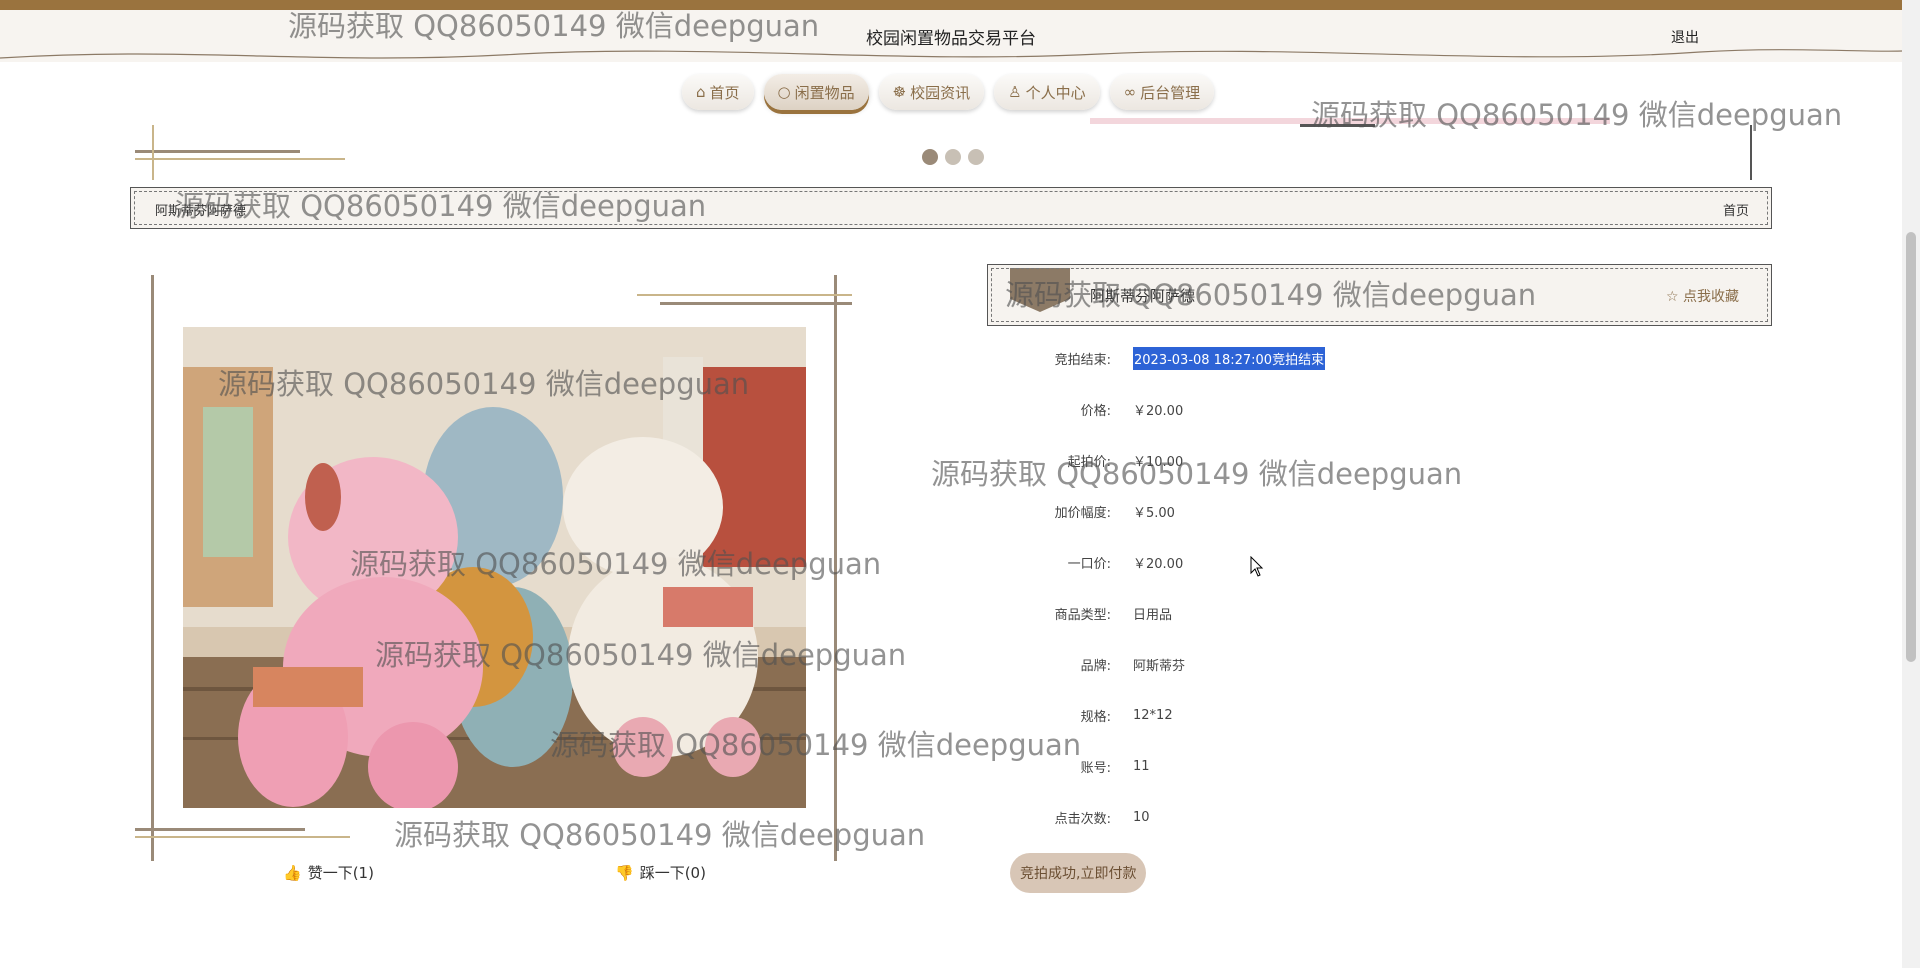 This screenshot has height=968, width=1920. Describe the element at coordinates (835, 568) in the screenshot. I see `gallery-frame-right` at that location.